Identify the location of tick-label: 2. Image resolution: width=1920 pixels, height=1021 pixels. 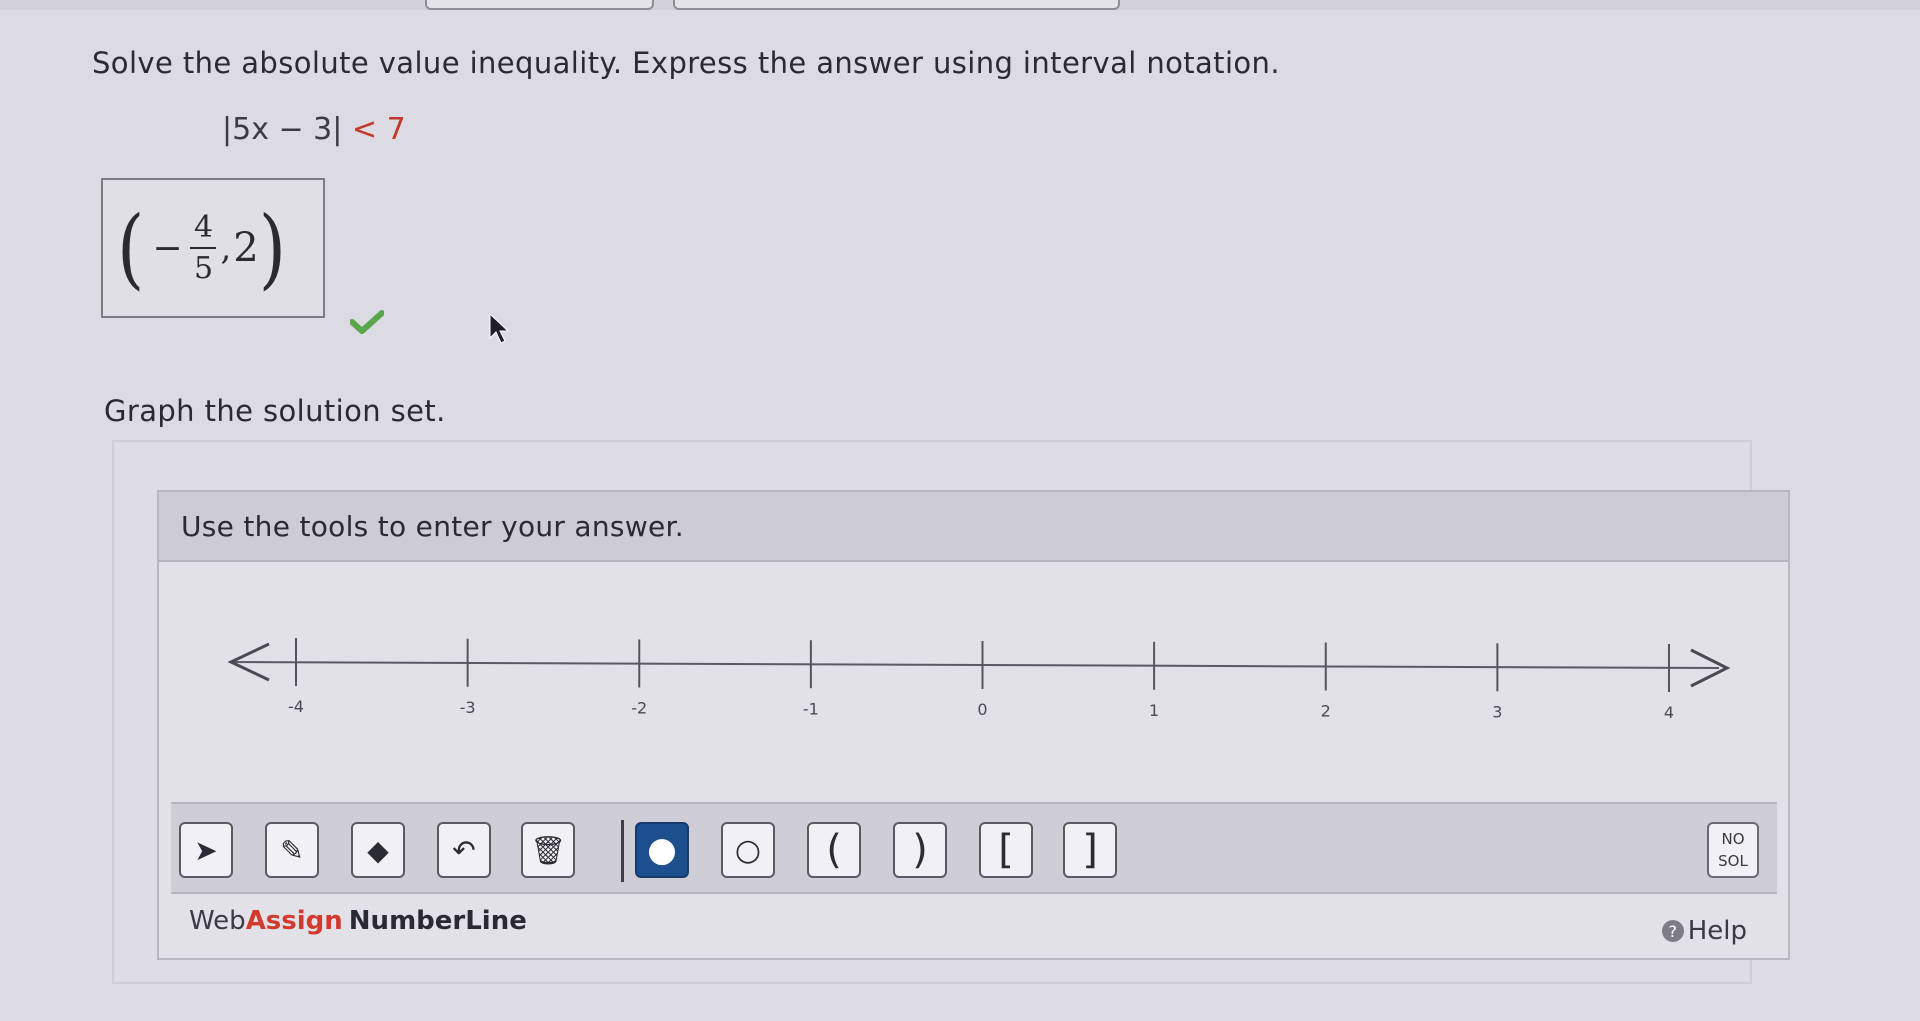
(1326, 711).